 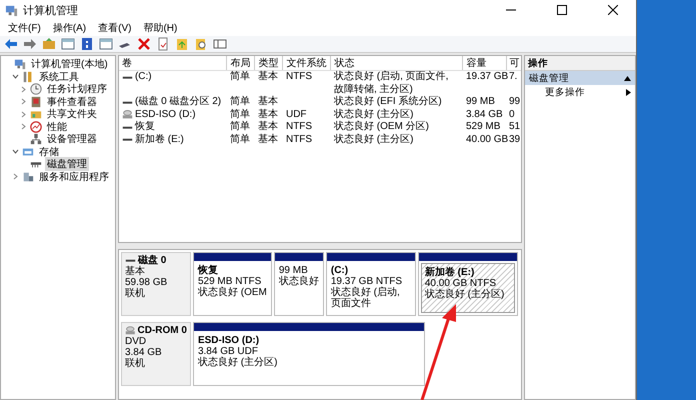 What do you see at coordinates (480, 101) in the screenshot?
I see `table-cell: 99 MB` at bounding box center [480, 101].